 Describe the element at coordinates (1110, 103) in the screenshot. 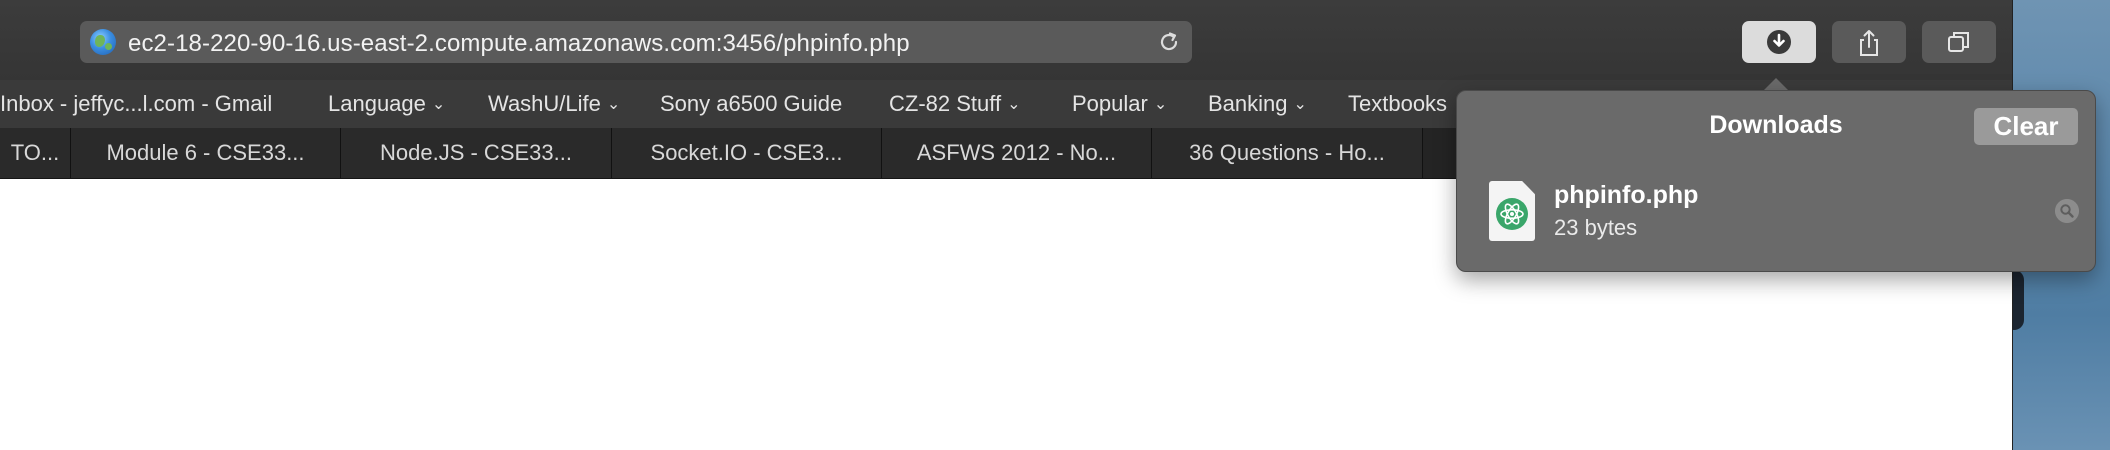

I see `bookmark-label: Popular` at that location.